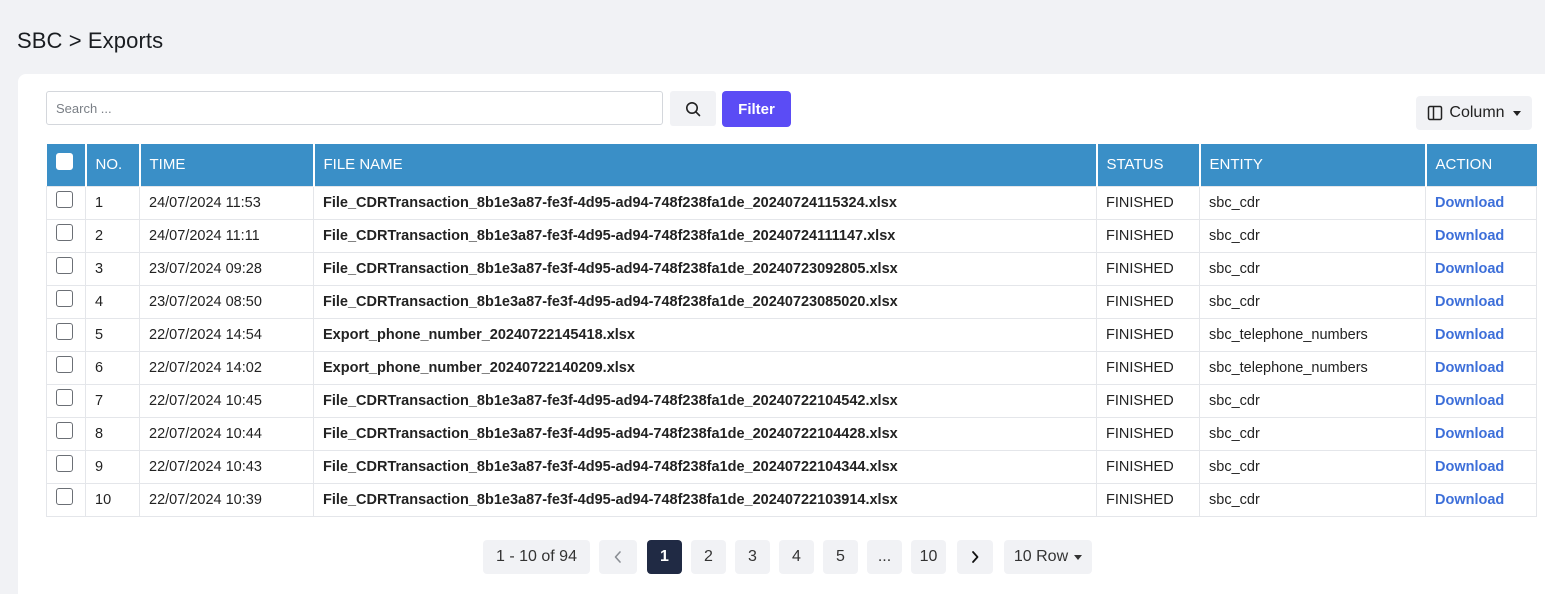  What do you see at coordinates (796, 557) in the screenshot?
I see `page-button-4: 4` at bounding box center [796, 557].